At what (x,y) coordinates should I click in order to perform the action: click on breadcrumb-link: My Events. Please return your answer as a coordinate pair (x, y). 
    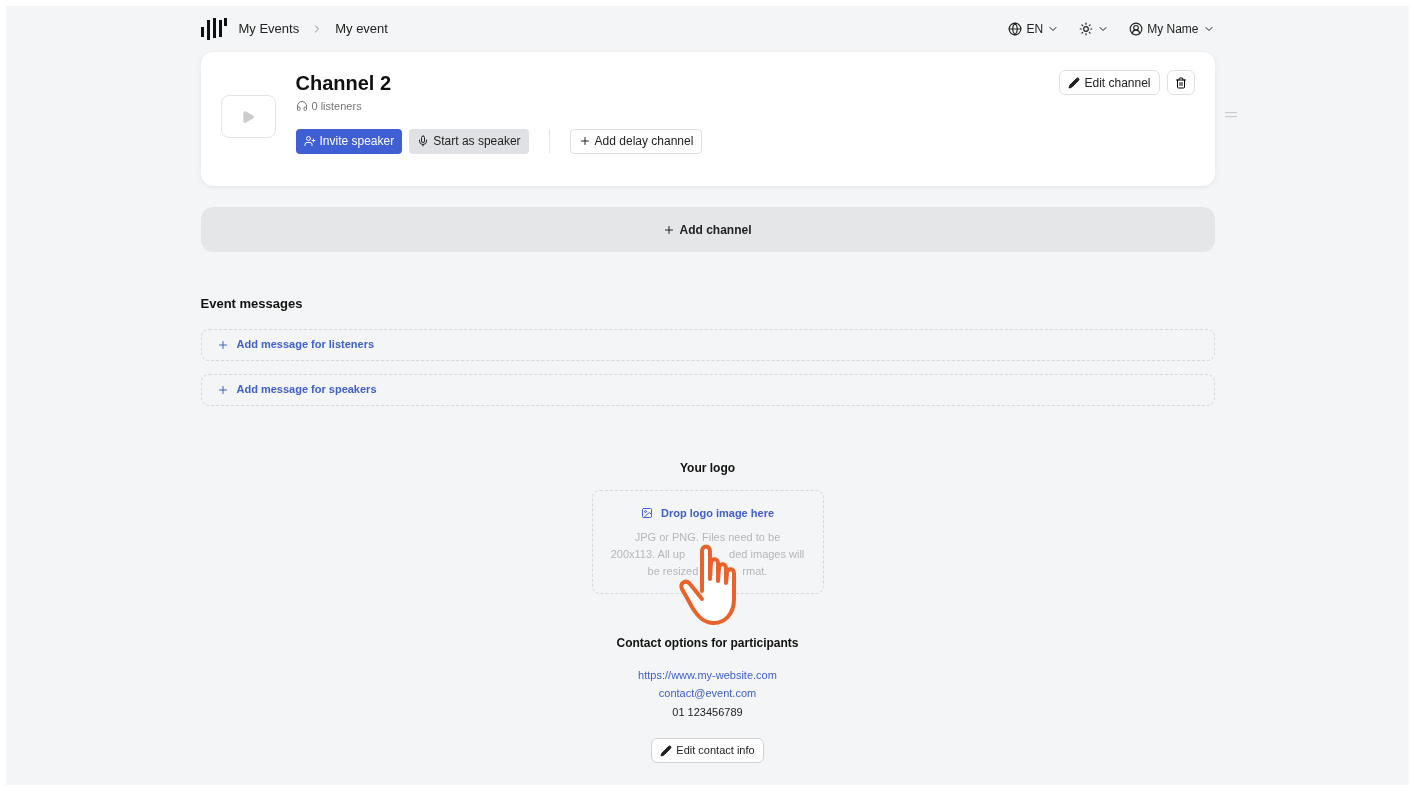
    Looking at the image, I should click on (269, 29).